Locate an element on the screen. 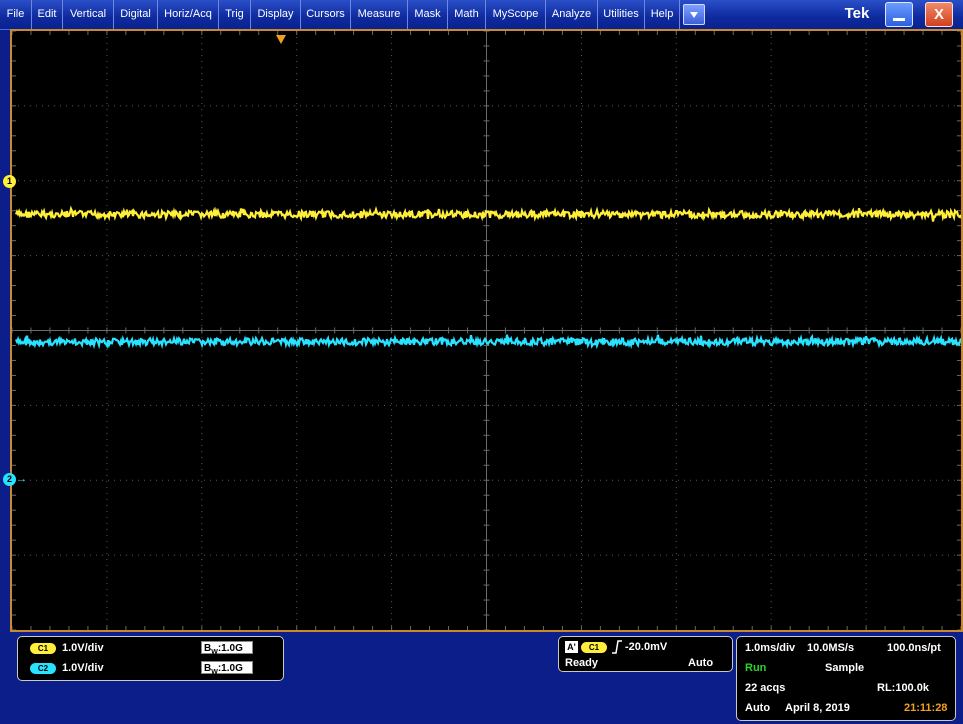 The height and width of the screenshot is (724, 963). acquisition-date: April 8, 2019 is located at coordinates (817, 708).